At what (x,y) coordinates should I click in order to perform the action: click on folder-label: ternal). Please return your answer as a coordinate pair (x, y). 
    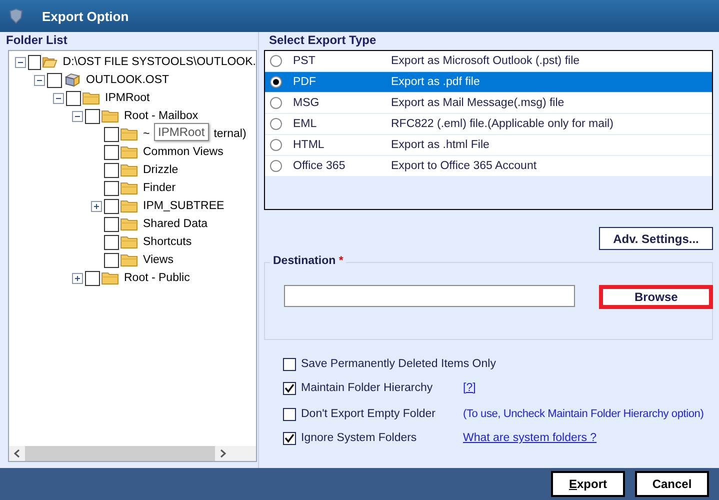
    Looking at the image, I should click on (230, 134).